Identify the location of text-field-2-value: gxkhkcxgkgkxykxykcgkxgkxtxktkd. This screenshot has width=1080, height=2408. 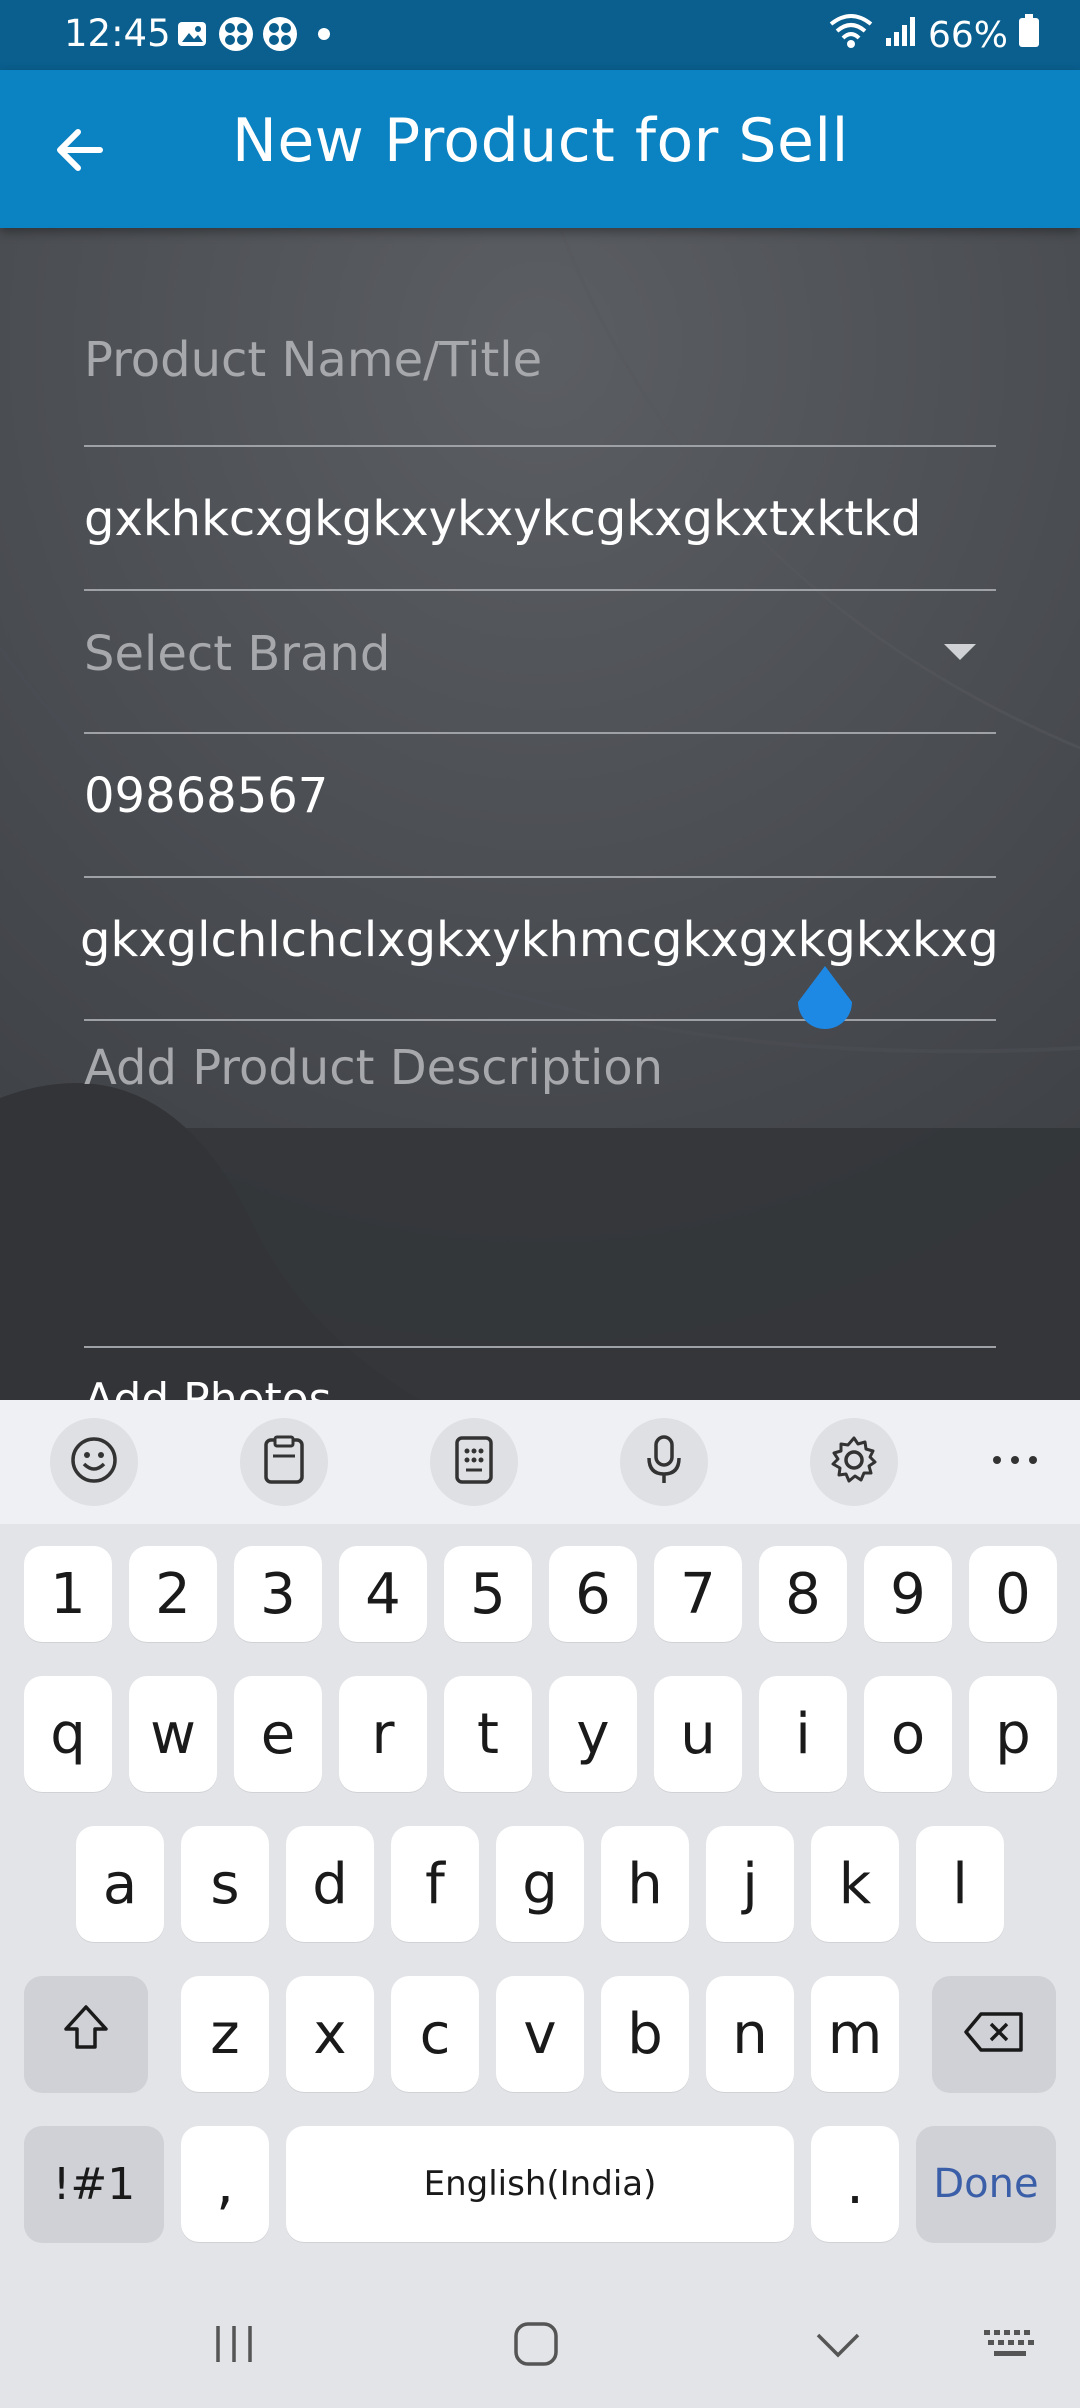
(503, 519).